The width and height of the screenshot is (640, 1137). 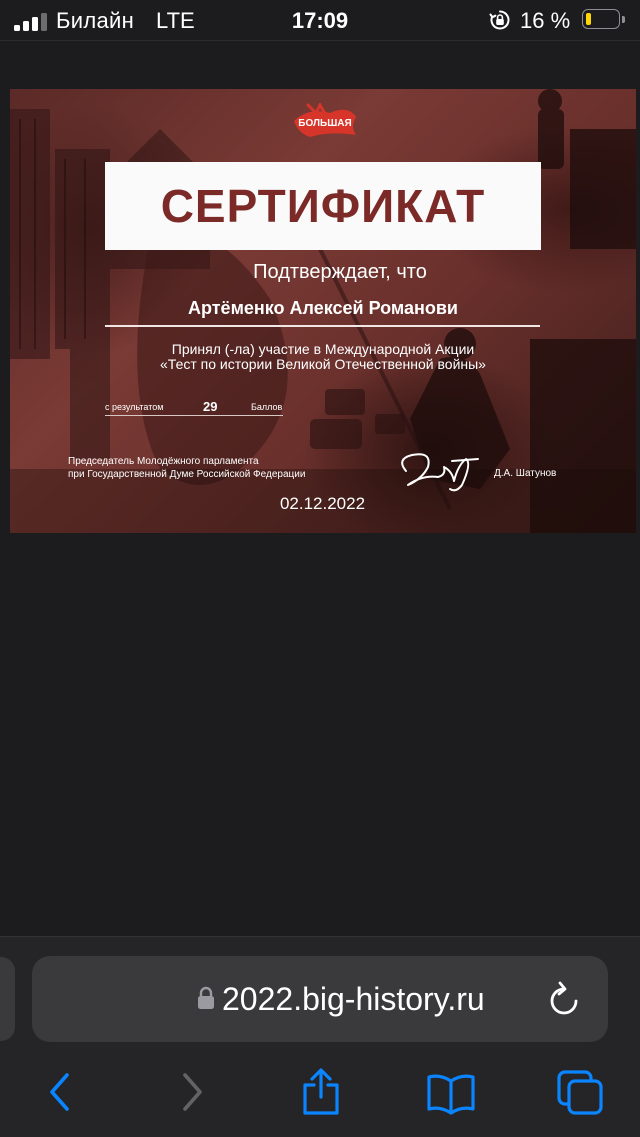 I want to click on share-icon, so click(x=321, y=1091).